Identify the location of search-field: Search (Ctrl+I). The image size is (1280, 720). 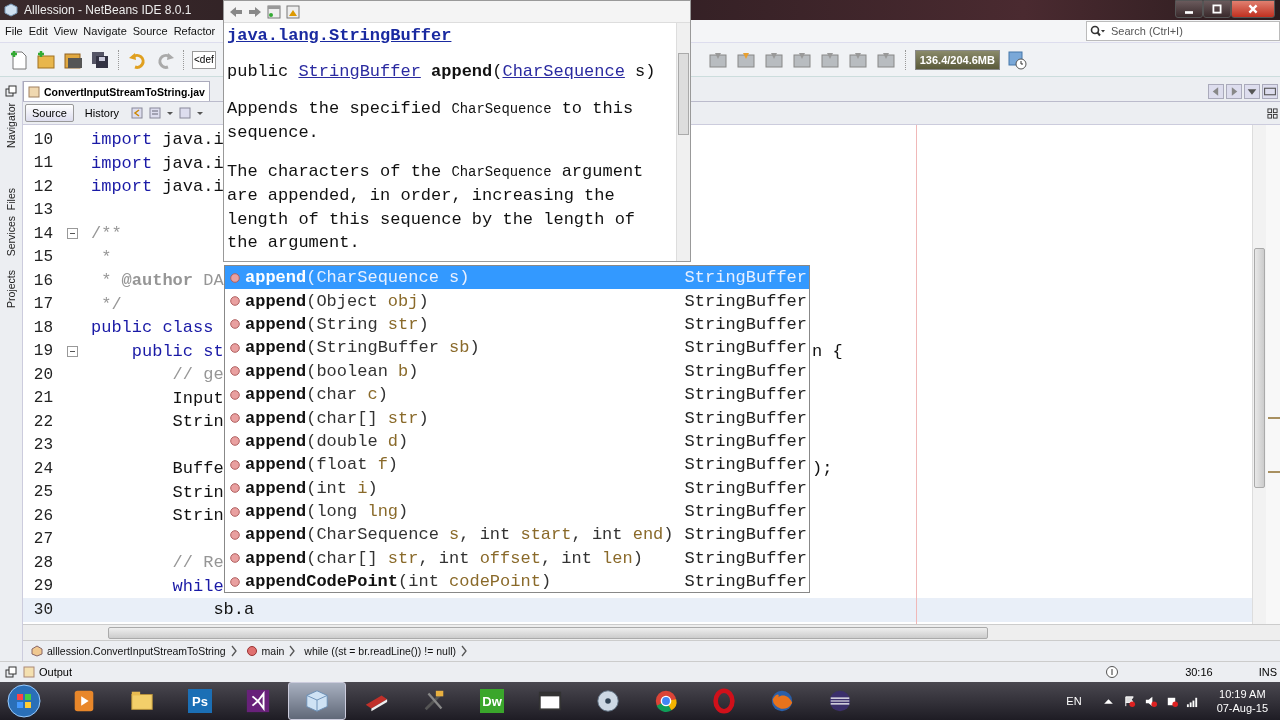
(1183, 31).